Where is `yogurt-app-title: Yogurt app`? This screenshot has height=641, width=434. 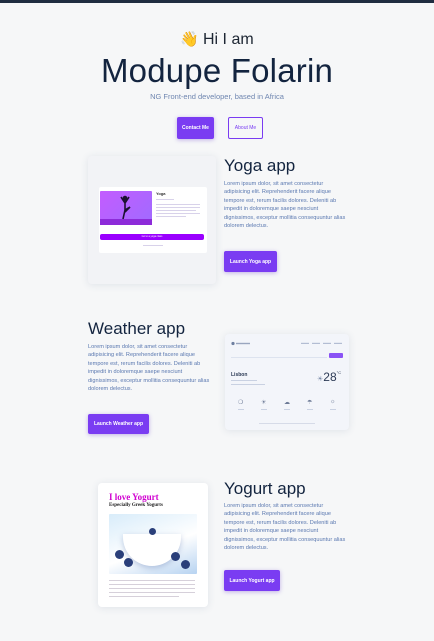
yogurt-app-title: Yogurt app is located at coordinates (265, 488).